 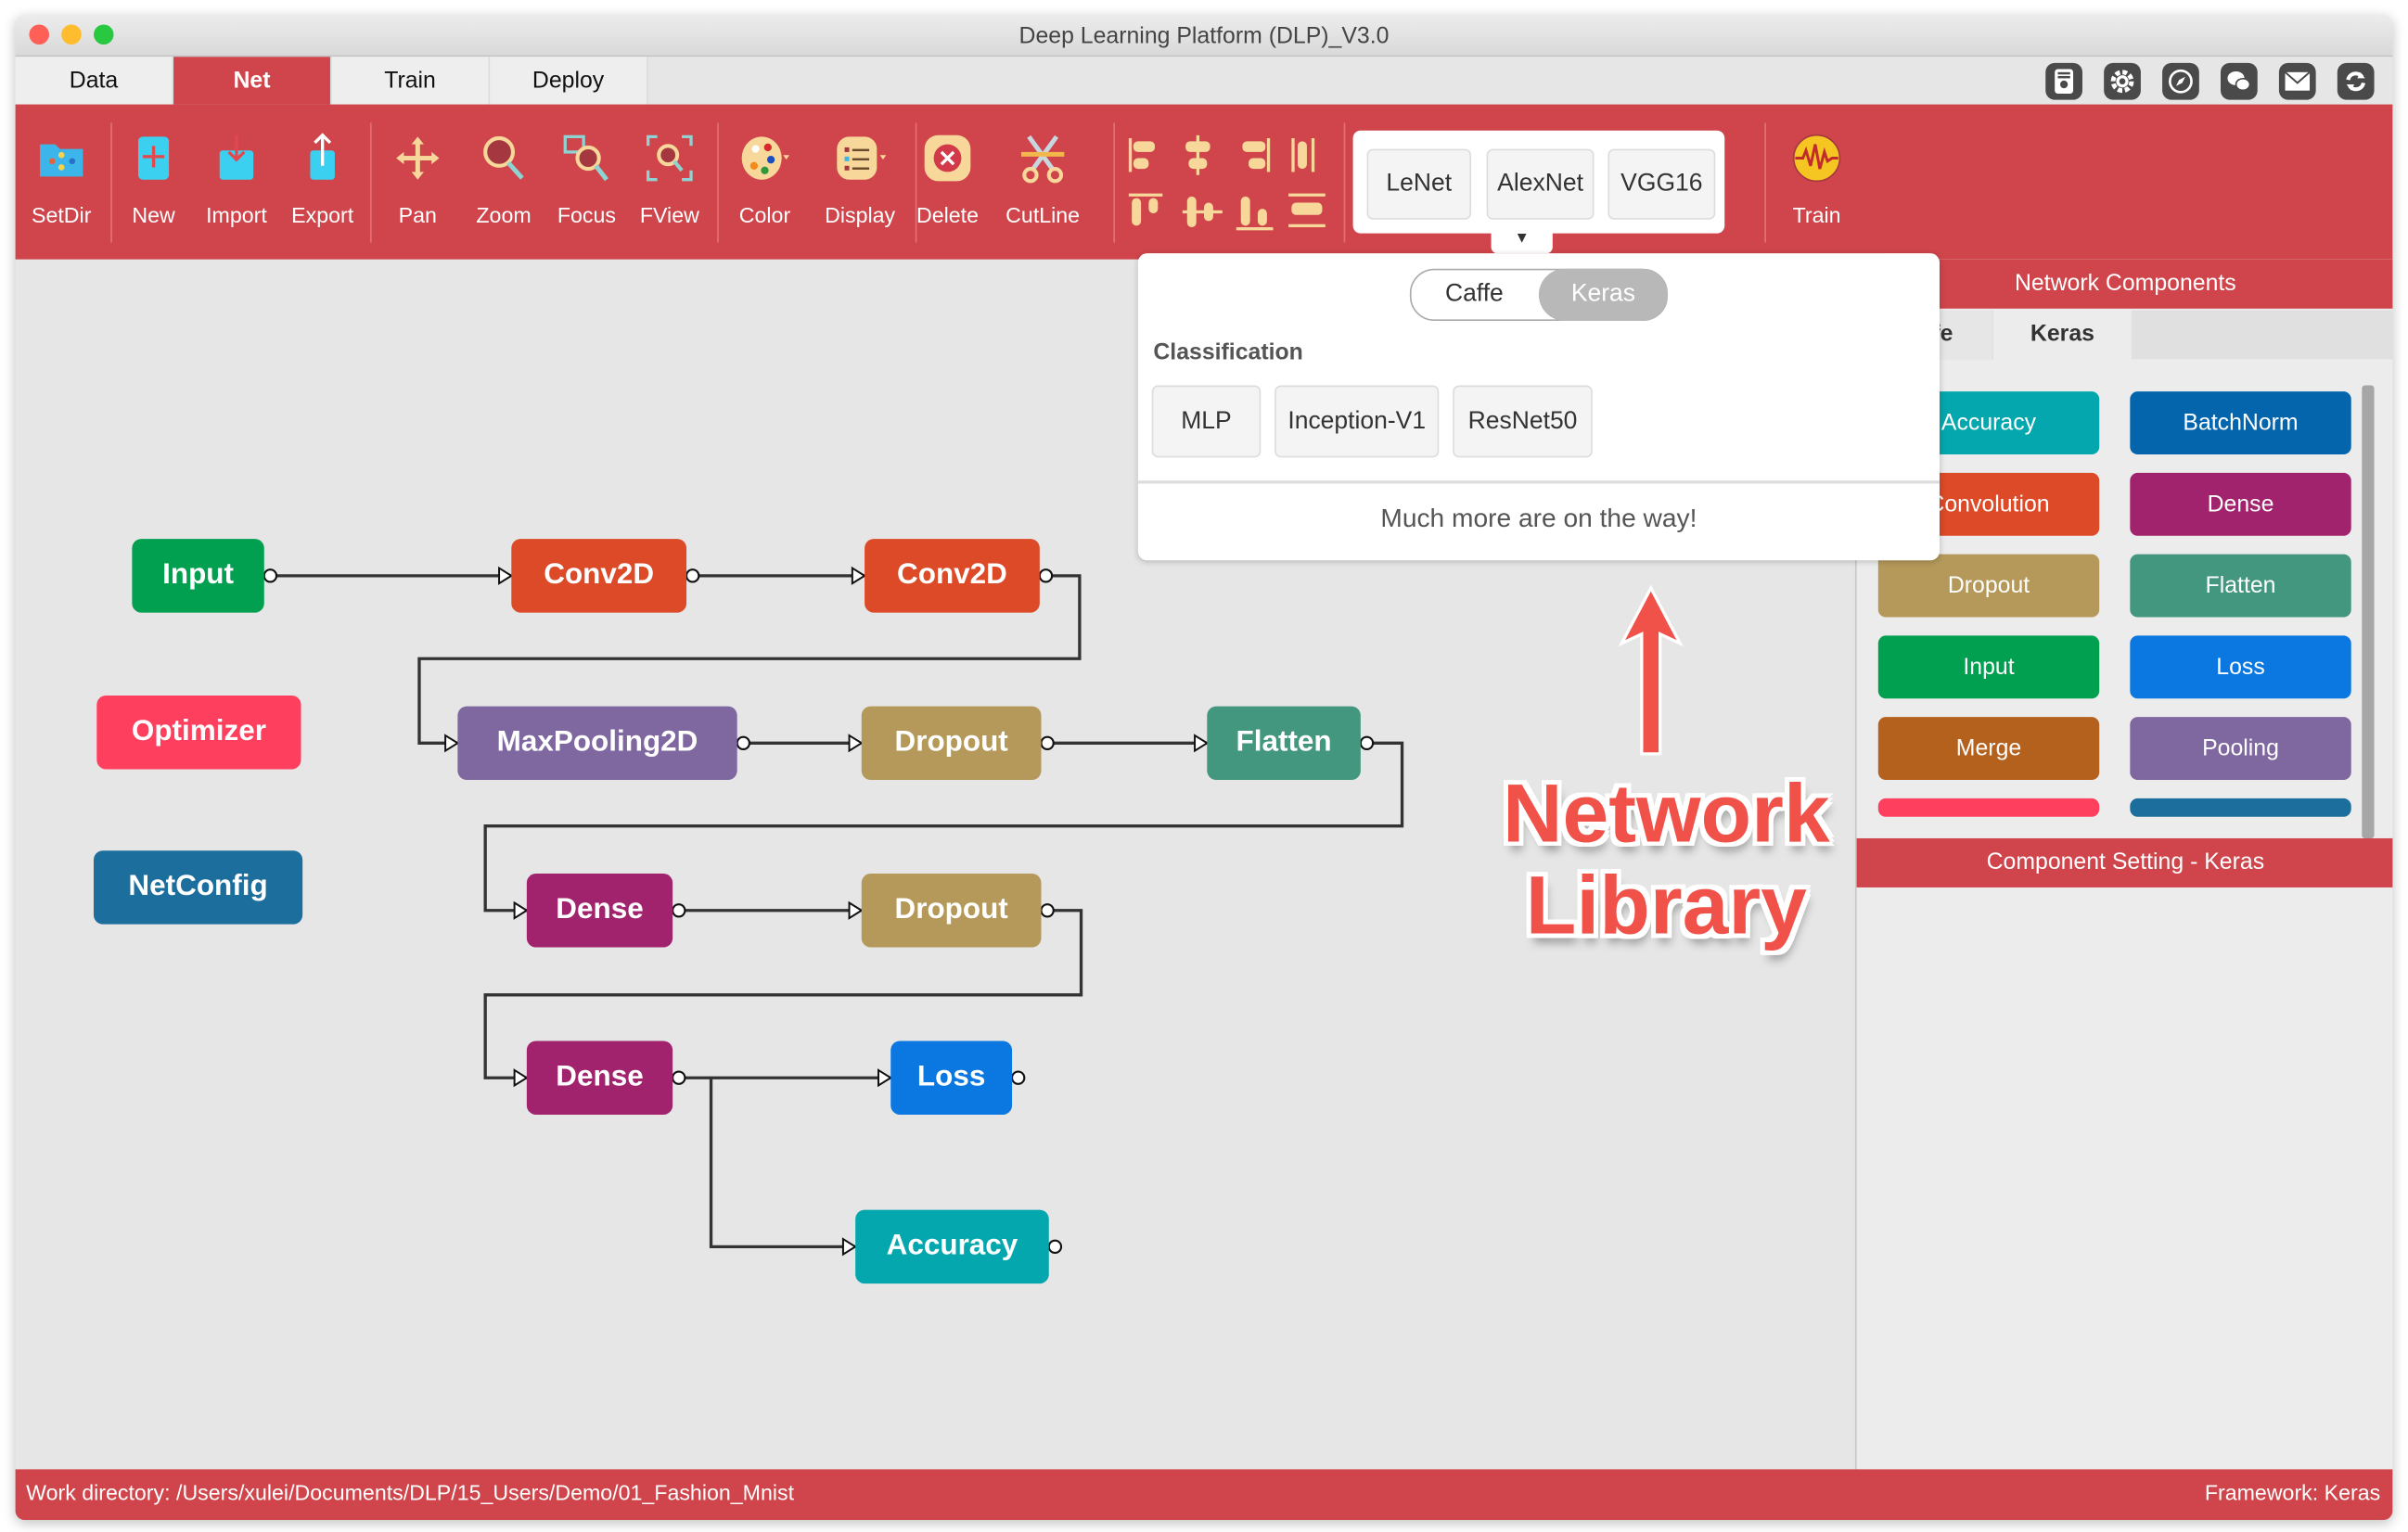 I want to click on align-left-icon, so click(x=1142, y=155).